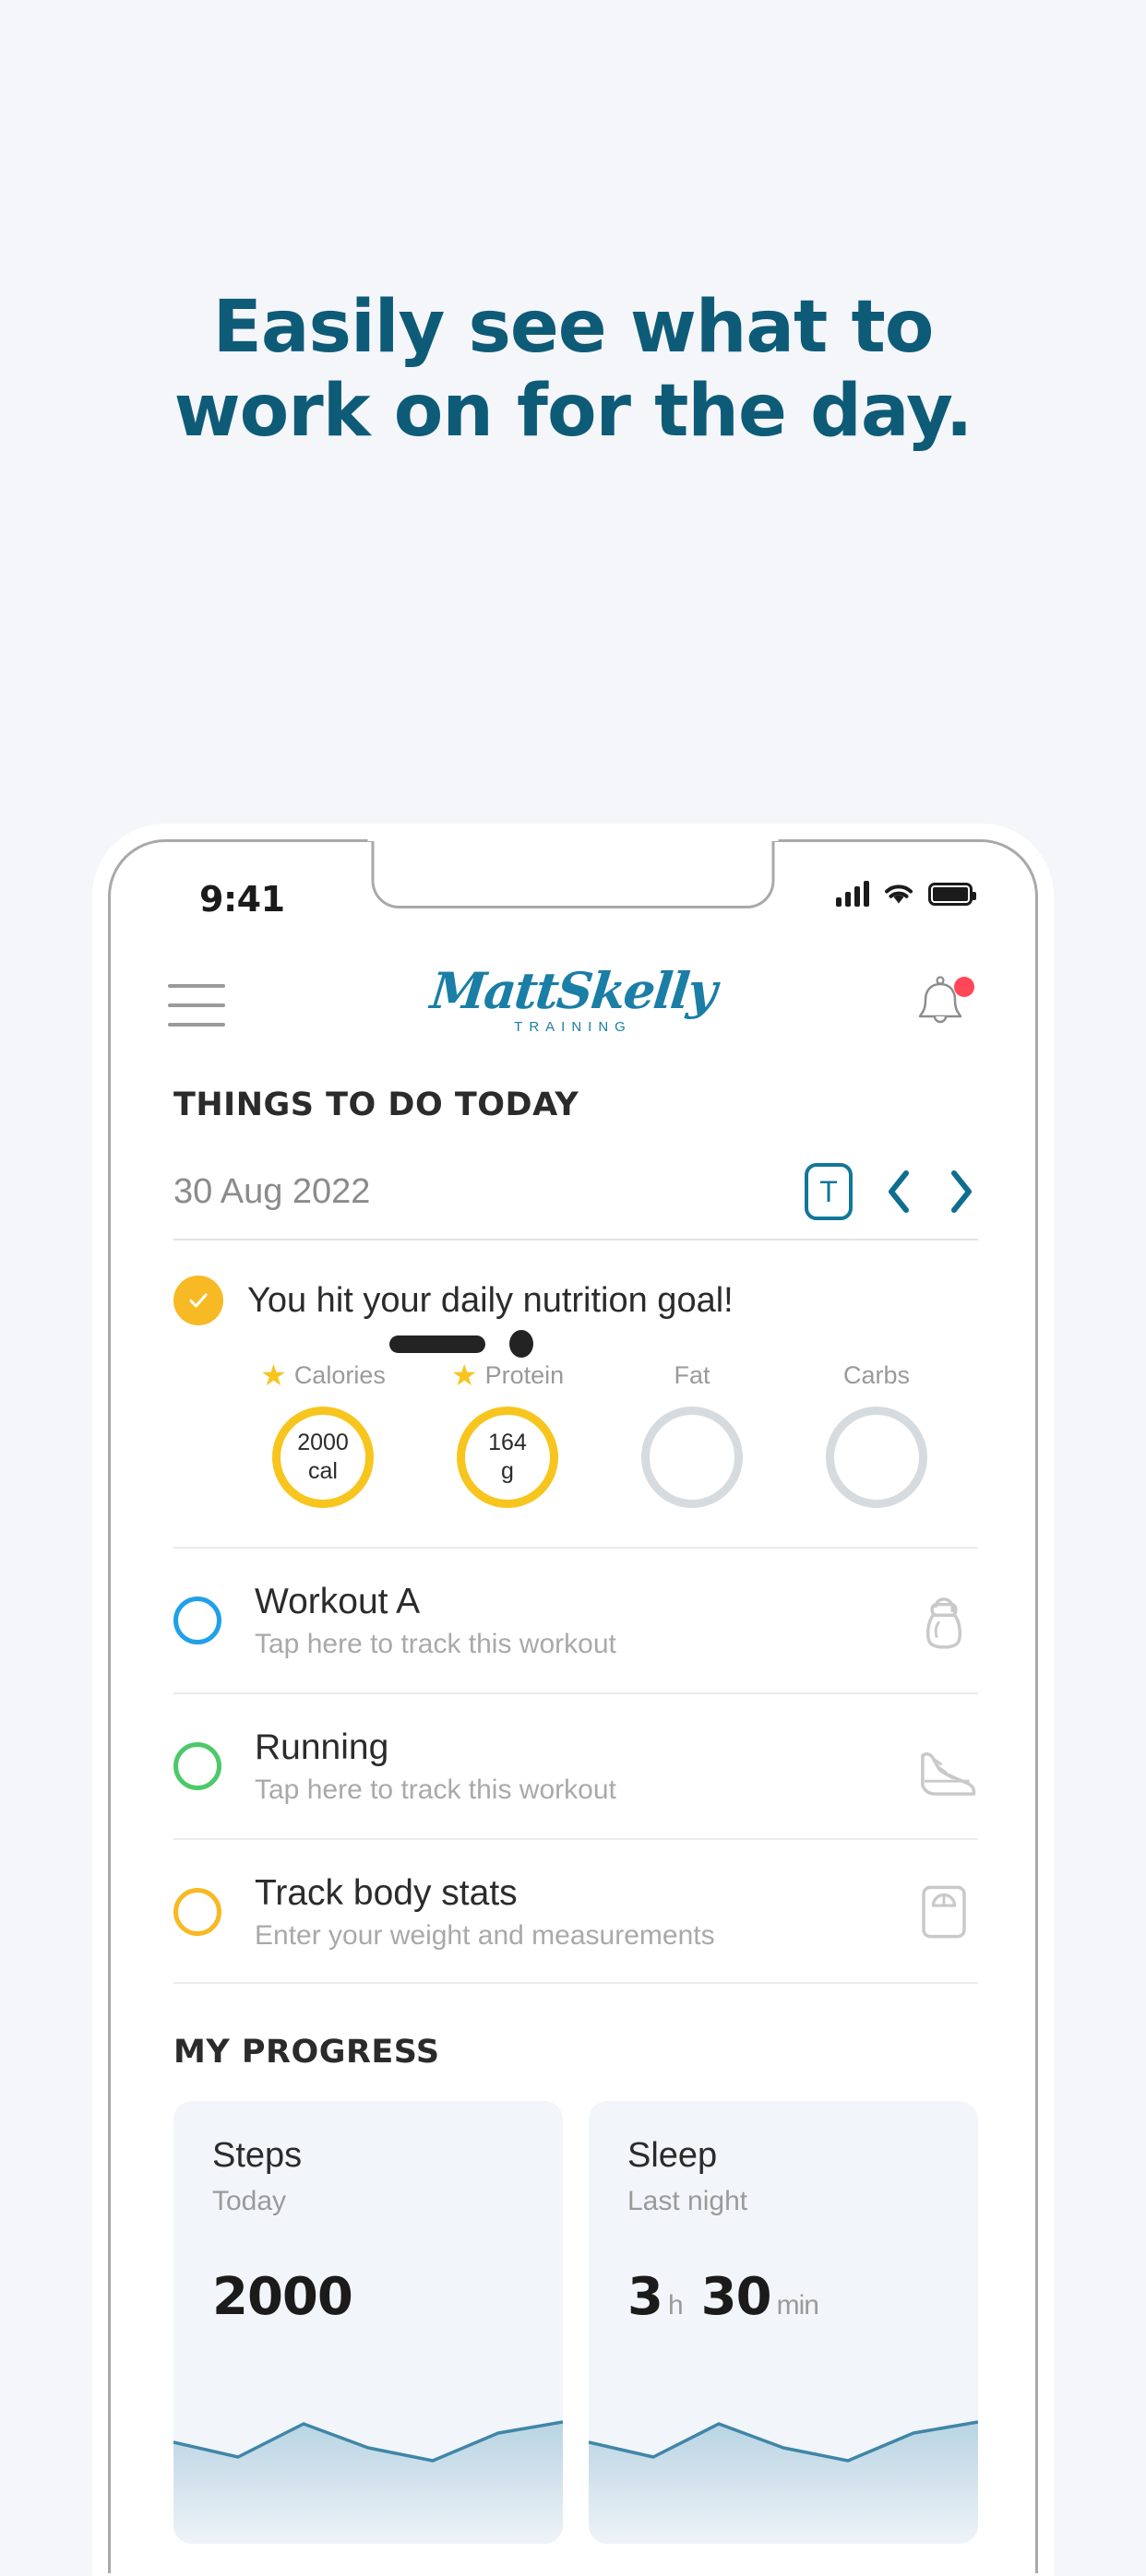 The width and height of the screenshot is (1146, 2576). I want to click on card-value-number: 3, so click(645, 2297).